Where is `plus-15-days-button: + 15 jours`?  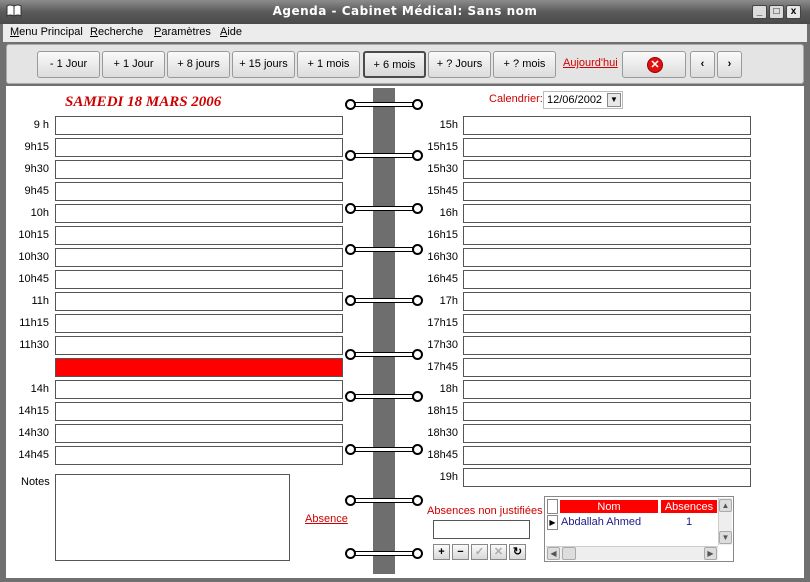 plus-15-days-button: + 15 jours is located at coordinates (263, 64).